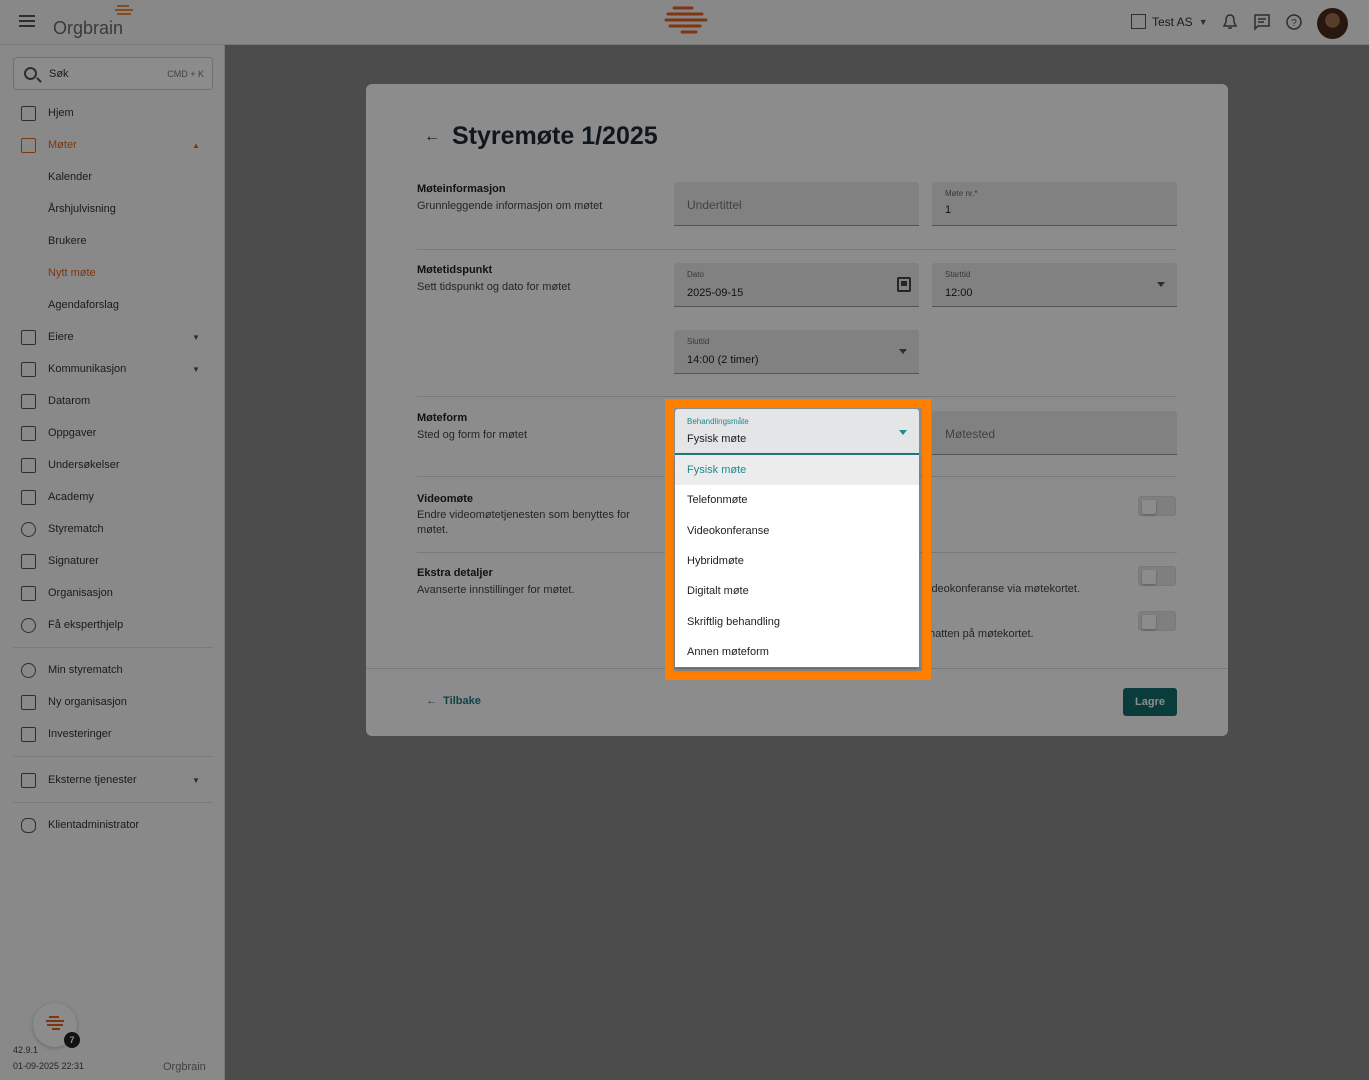  What do you see at coordinates (510, 206) in the screenshot?
I see `section-subtitle: Grunnleggende informasjon om møtet` at bounding box center [510, 206].